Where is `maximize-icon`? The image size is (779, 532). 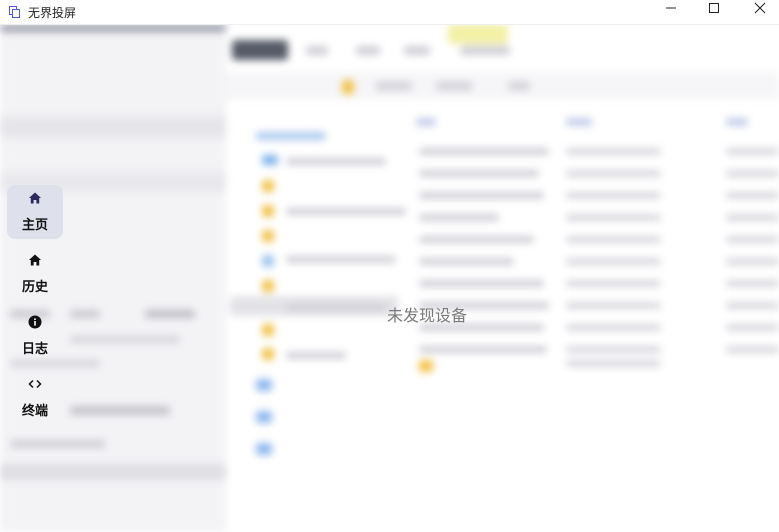
maximize-icon is located at coordinates (714, 10).